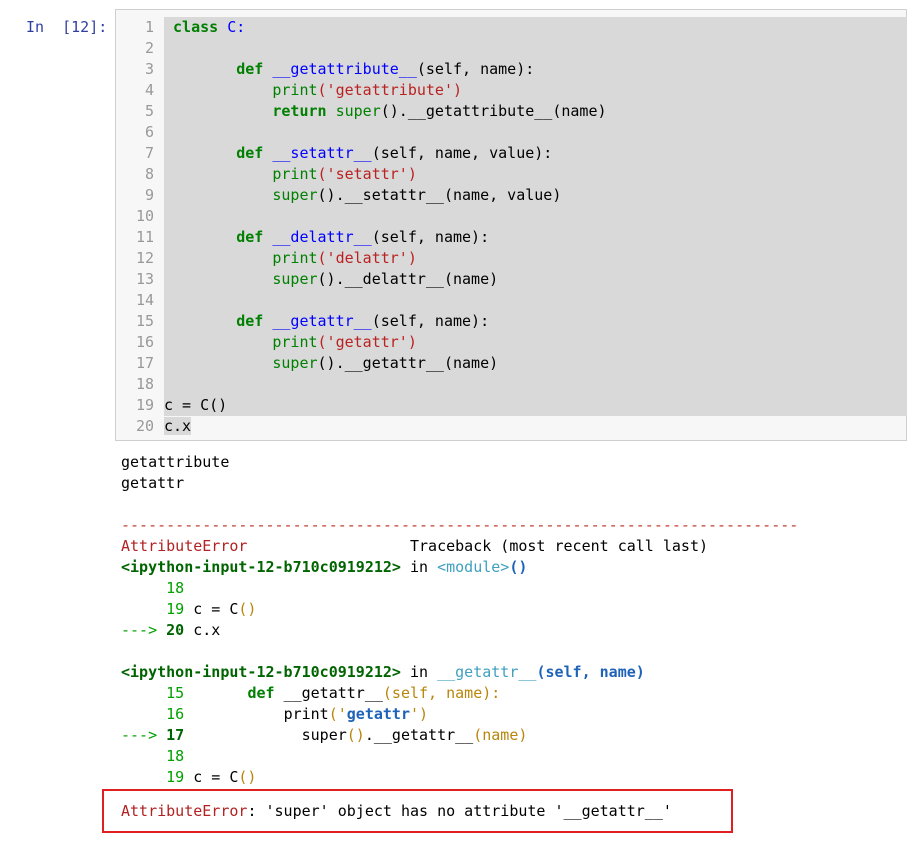 The width and height of the screenshot is (912, 852). Describe the element at coordinates (175, 462) in the screenshot. I see `stdout-line: getattribute` at that location.